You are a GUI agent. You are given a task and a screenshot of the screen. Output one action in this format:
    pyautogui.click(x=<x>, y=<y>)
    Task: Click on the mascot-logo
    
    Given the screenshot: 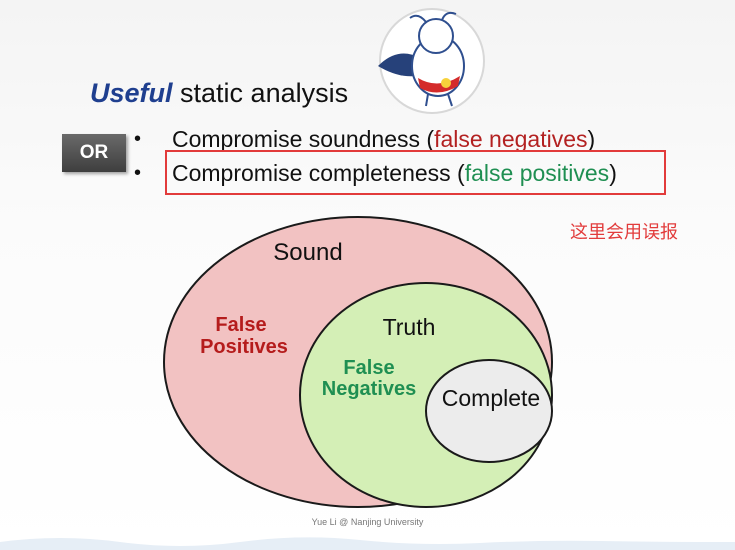 What is the action you would take?
    pyautogui.click(x=431, y=61)
    